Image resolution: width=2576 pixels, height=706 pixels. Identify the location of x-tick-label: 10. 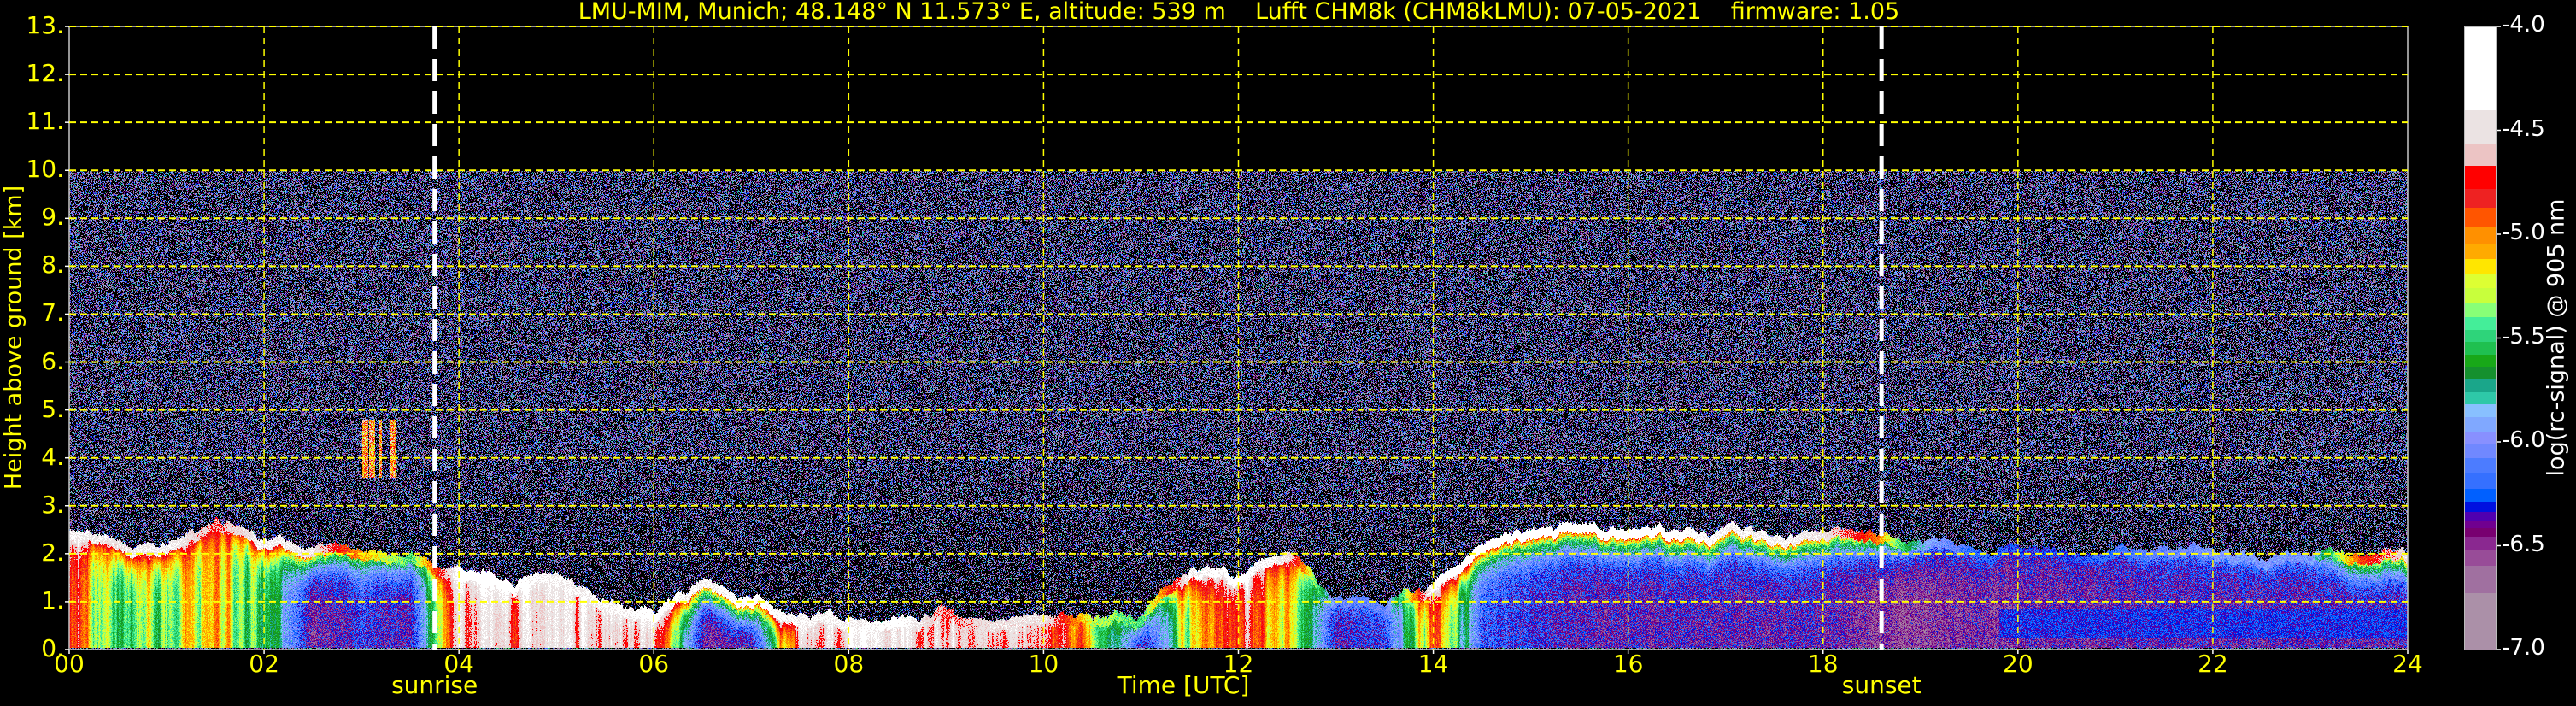
(1043, 664).